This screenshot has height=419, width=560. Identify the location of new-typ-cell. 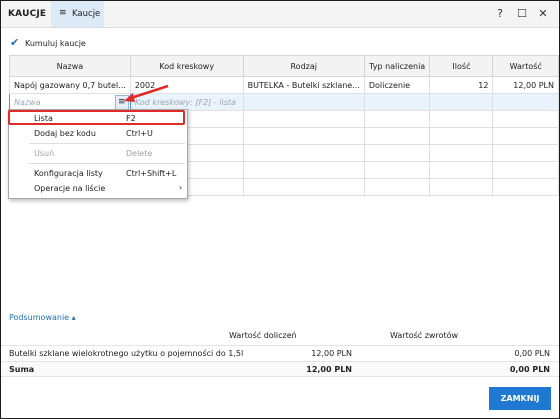
(397, 102).